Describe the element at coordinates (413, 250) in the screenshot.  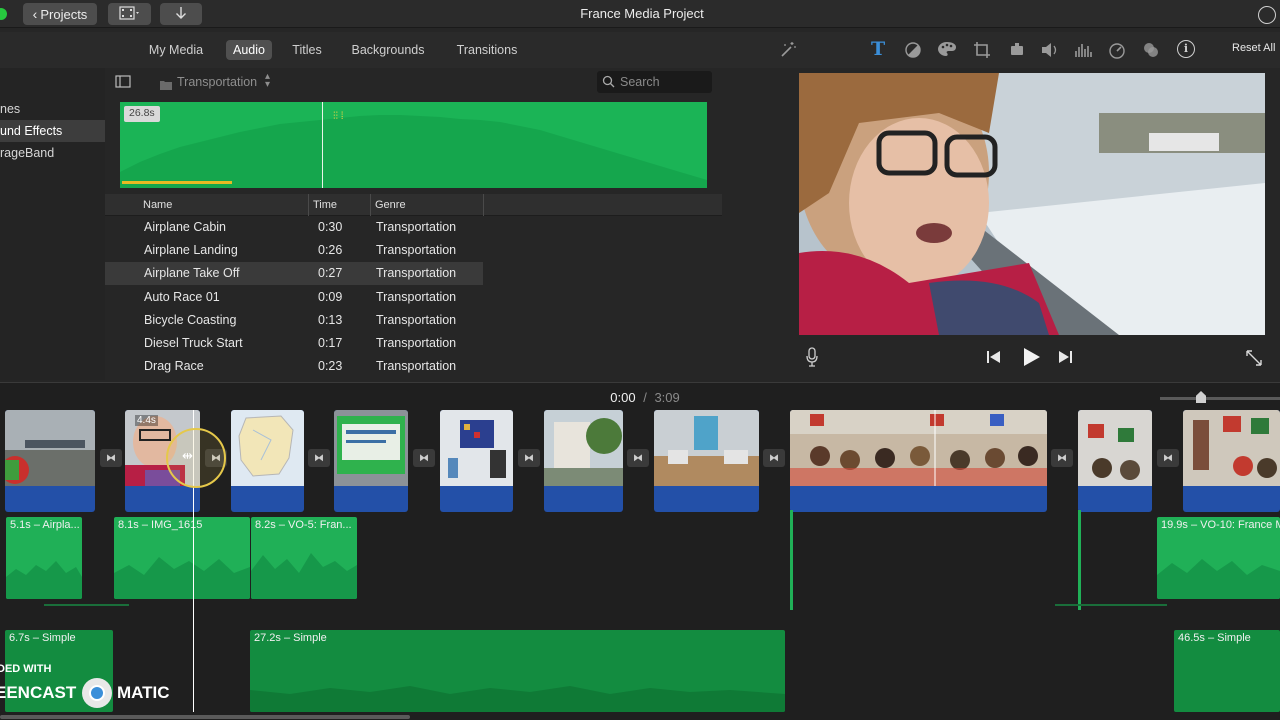
I see `list-item: Airplane Landing 0:26 Transportation` at that location.